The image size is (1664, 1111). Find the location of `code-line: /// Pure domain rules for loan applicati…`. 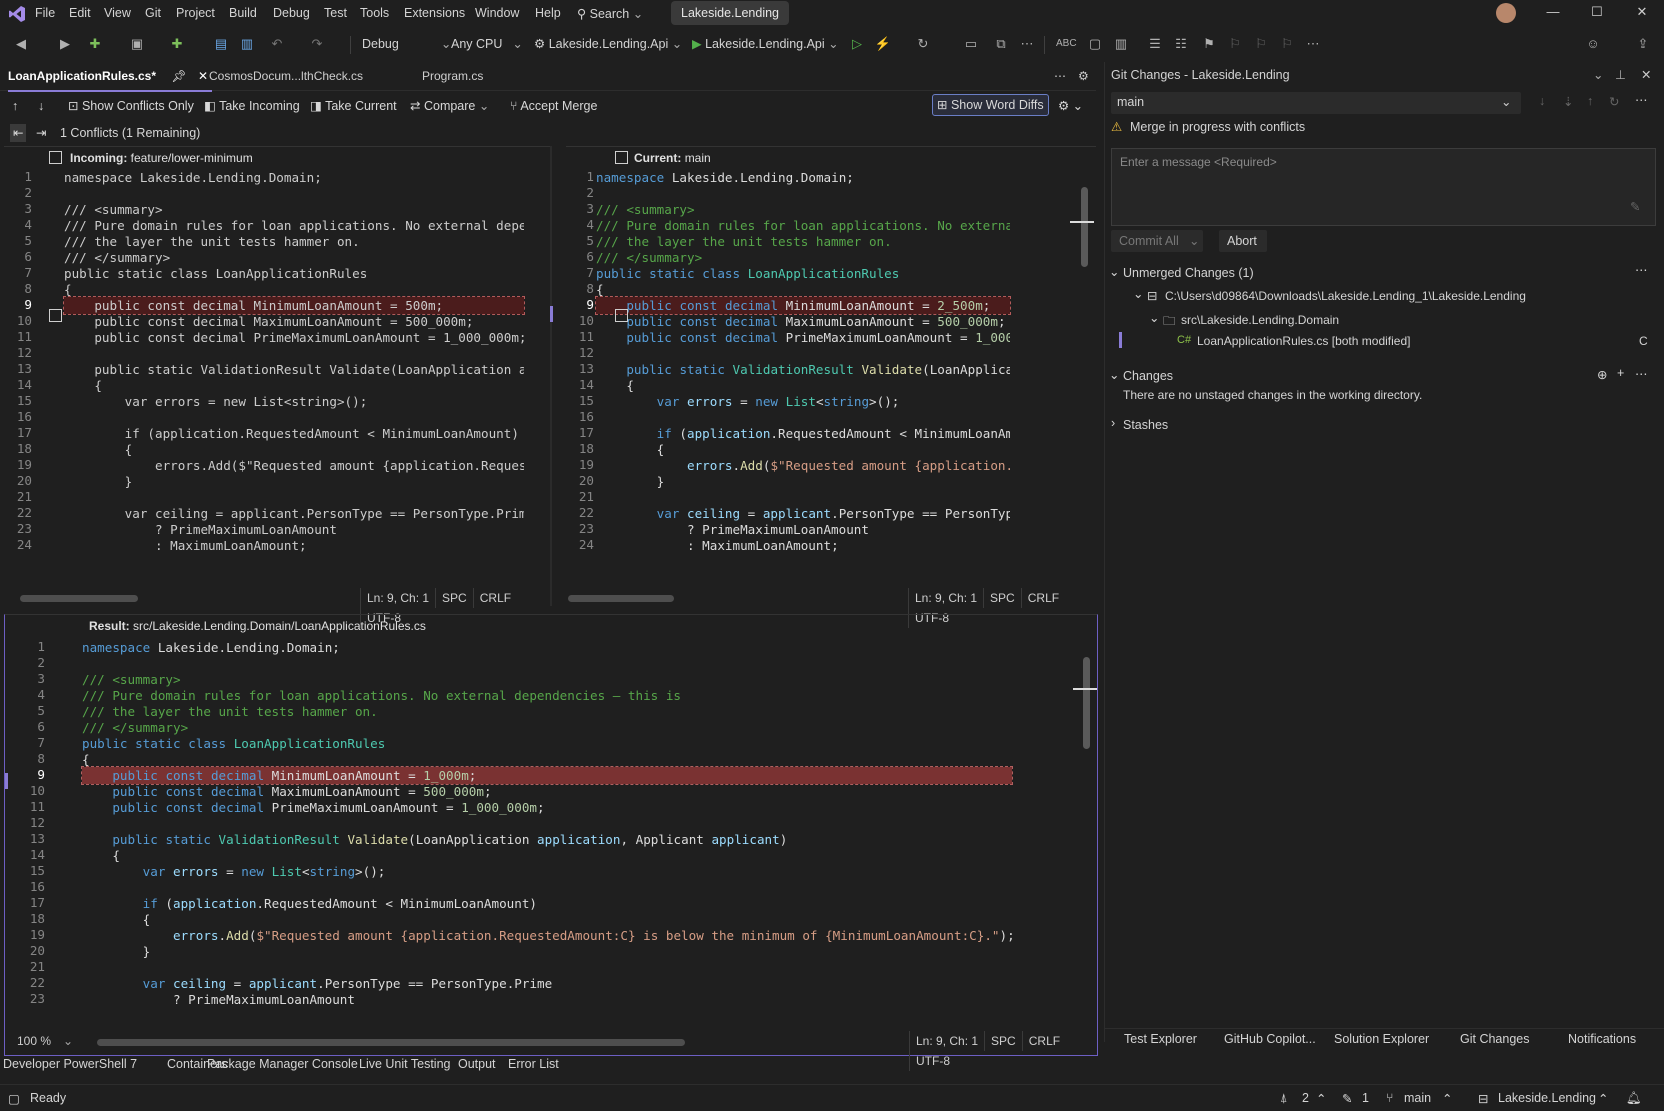

code-line: /// Pure domain rules for loan applicati… is located at coordinates (803, 225).